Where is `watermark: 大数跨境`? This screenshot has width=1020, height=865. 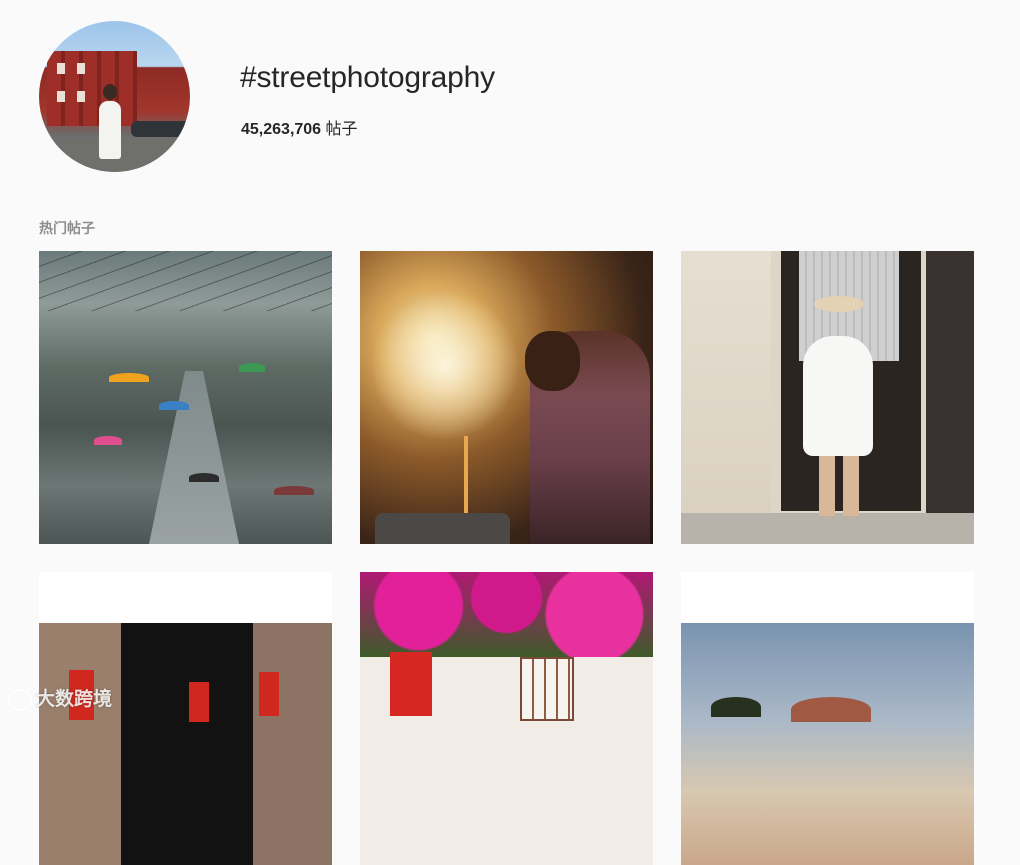
watermark: 大数跨境 is located at coordinates (60, 697).